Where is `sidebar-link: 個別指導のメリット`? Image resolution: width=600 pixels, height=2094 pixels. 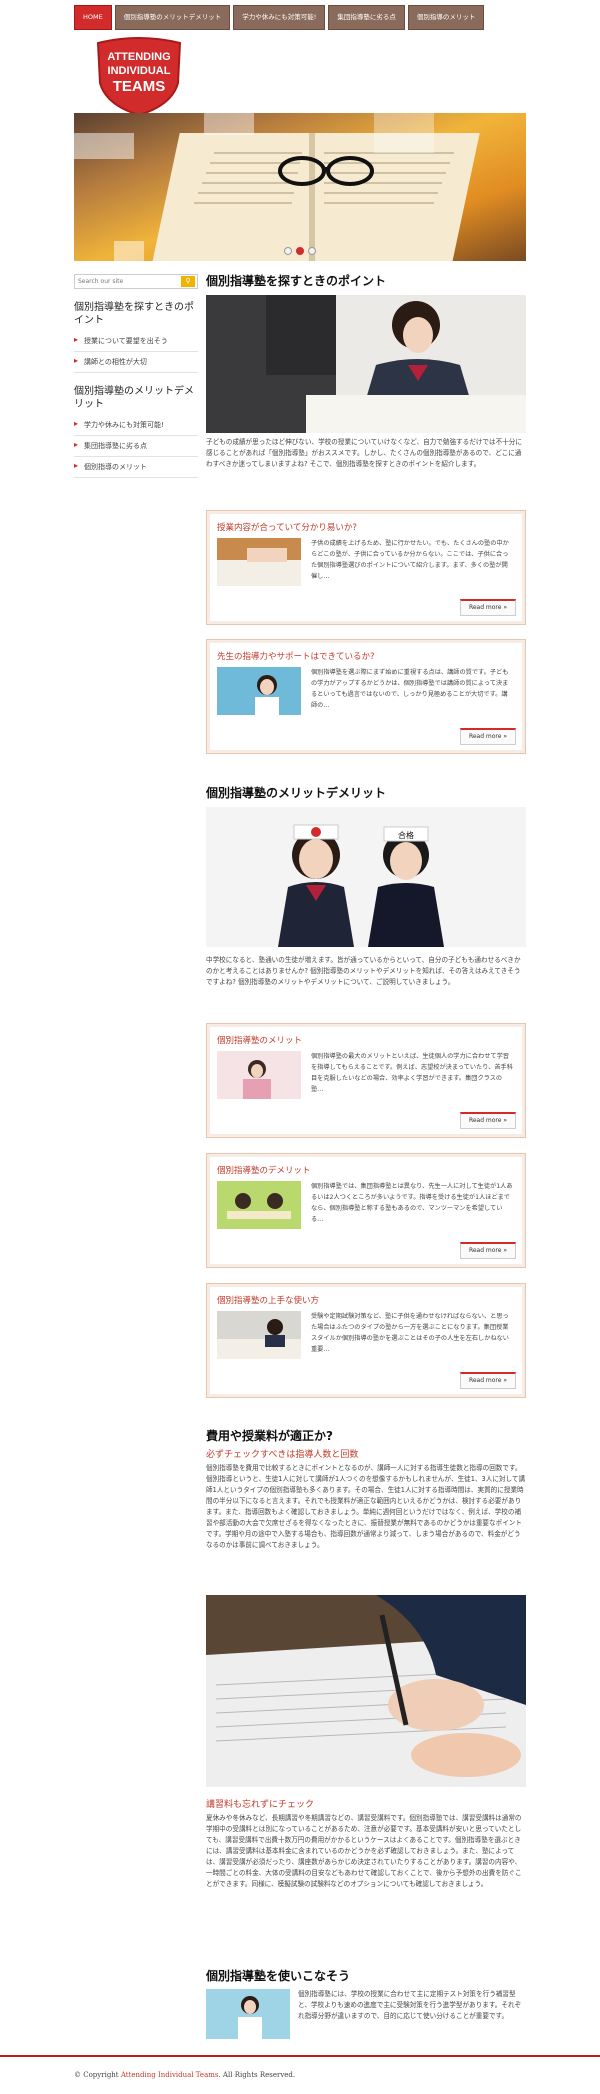 sidebar-link: 個別指導のメリット is located at coordinates (136, 467).